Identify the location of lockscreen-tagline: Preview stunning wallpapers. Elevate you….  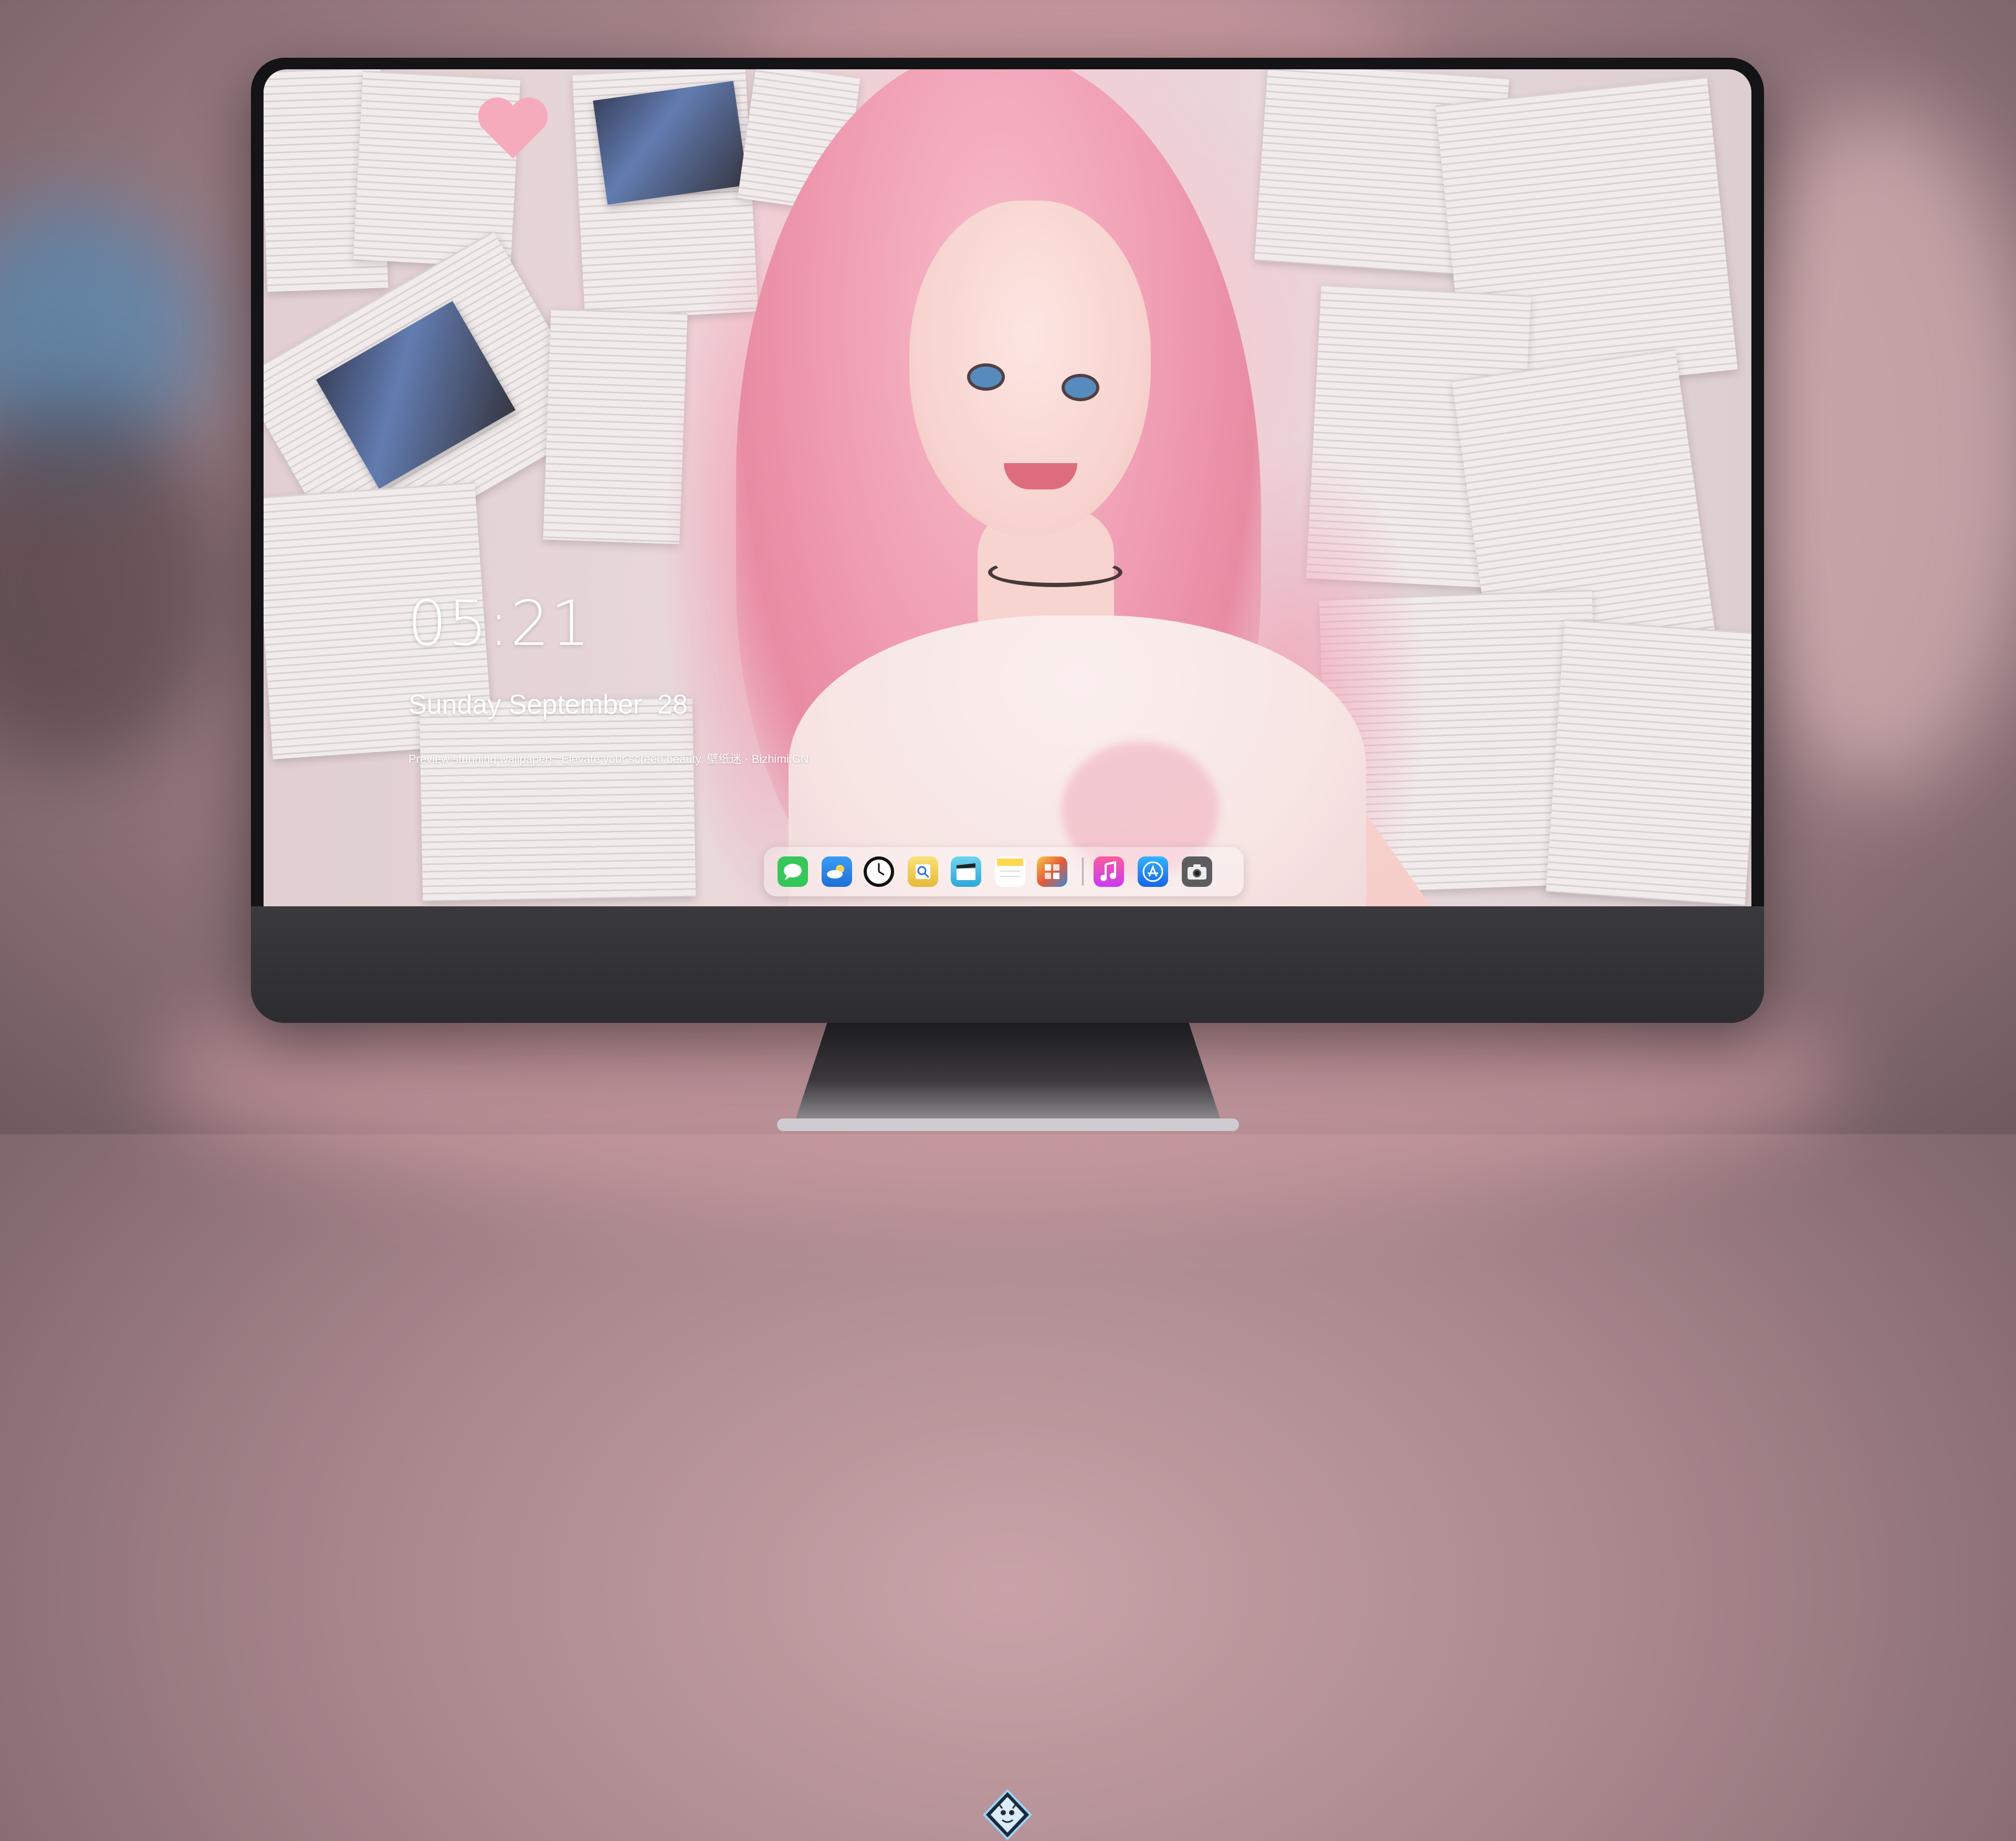
(608, 759).